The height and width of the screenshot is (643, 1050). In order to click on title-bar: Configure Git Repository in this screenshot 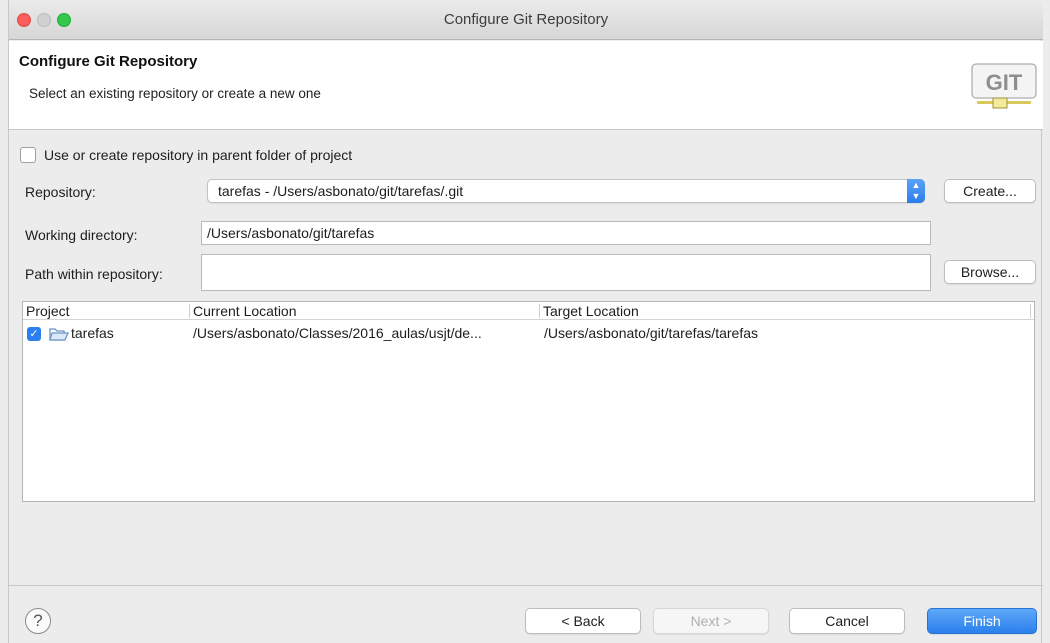, I will do `click(526, 20)`.